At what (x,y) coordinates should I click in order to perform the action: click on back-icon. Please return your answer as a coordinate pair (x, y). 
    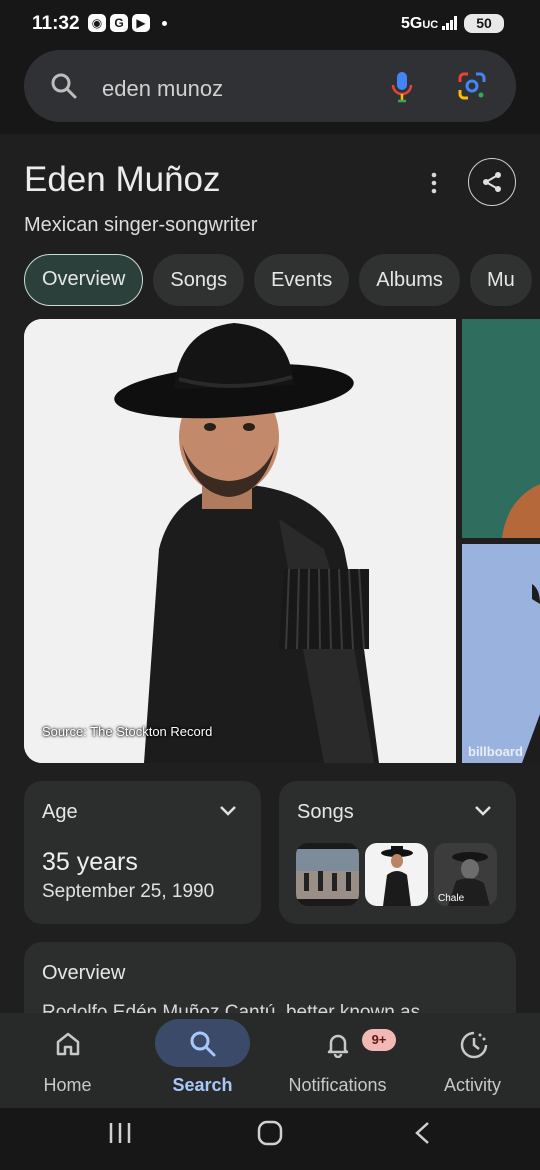
    Looking at the image, I should click on (423, 1133).